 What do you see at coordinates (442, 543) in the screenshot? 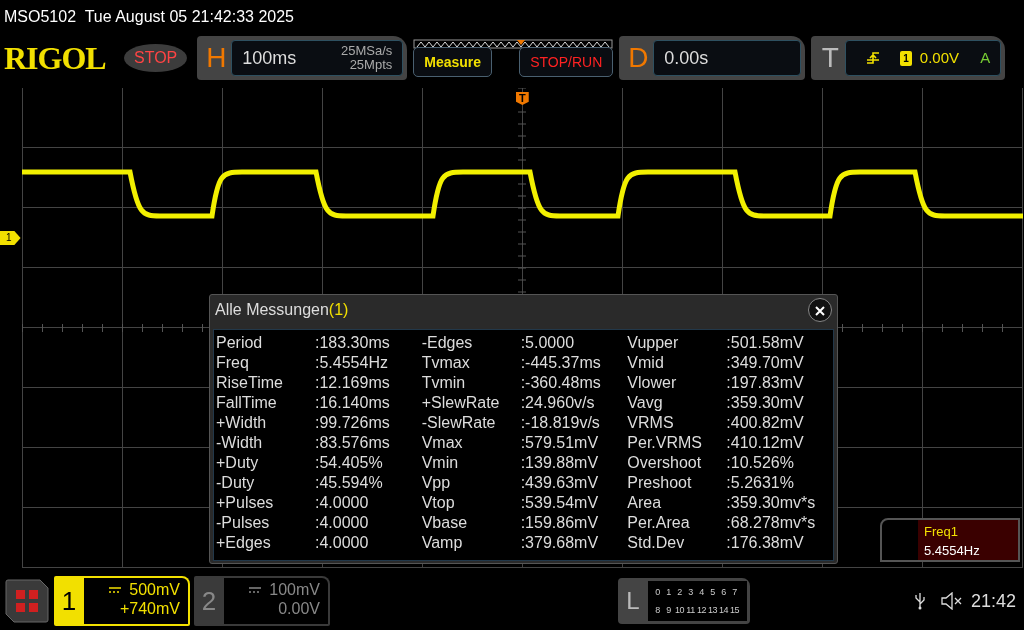
I see `measurement-name: Vamp` at bounding box center [442, 543].